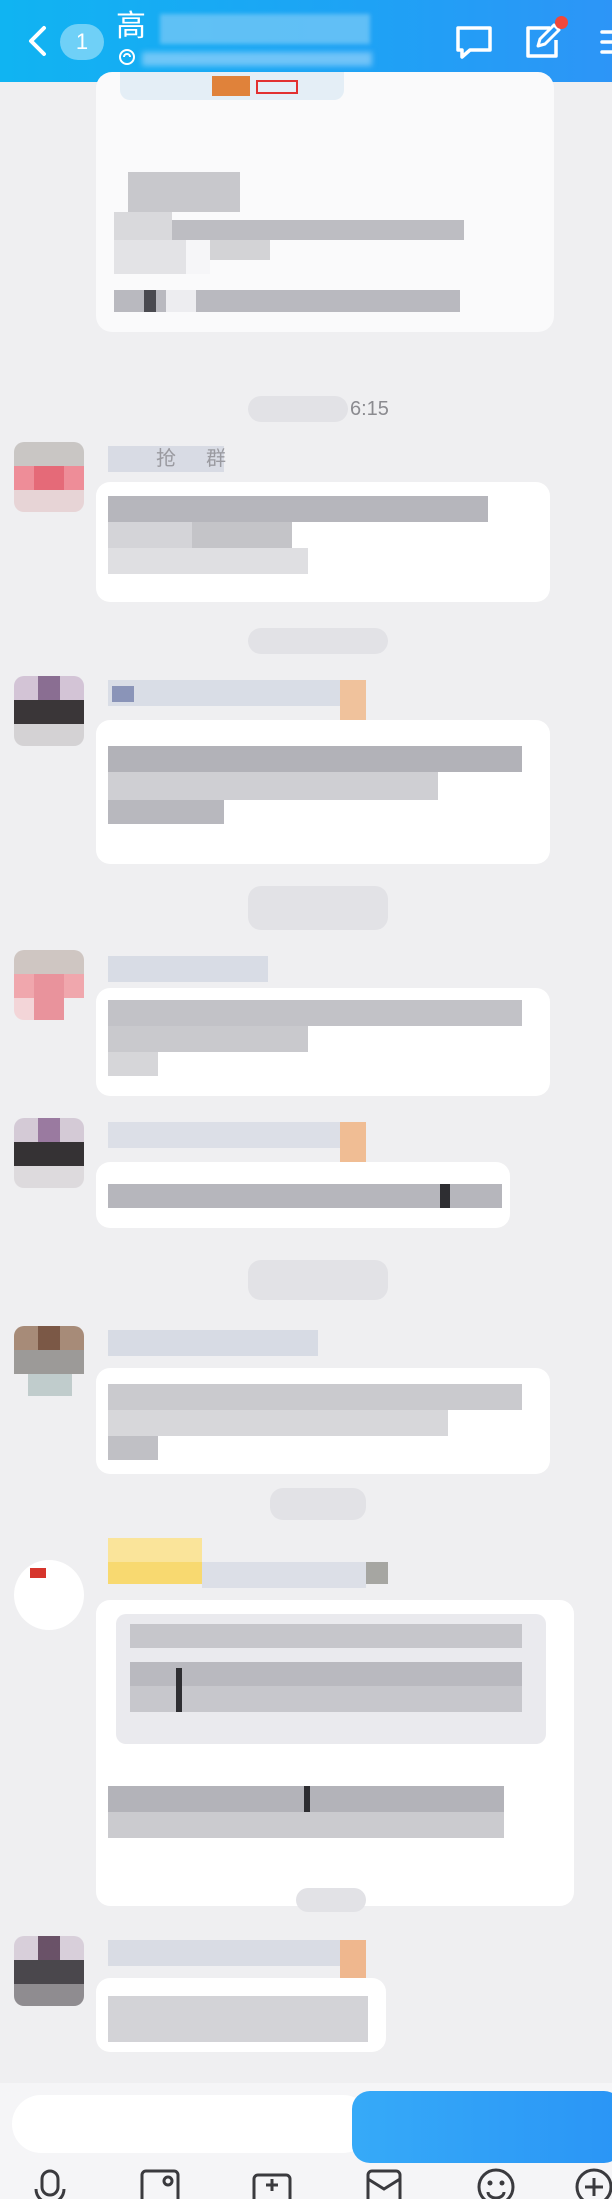 This screenshot has height=2199, width=612. Describe the element at coordinates (377, 1573) in the screenshot. I see `sender-tag` at that location.